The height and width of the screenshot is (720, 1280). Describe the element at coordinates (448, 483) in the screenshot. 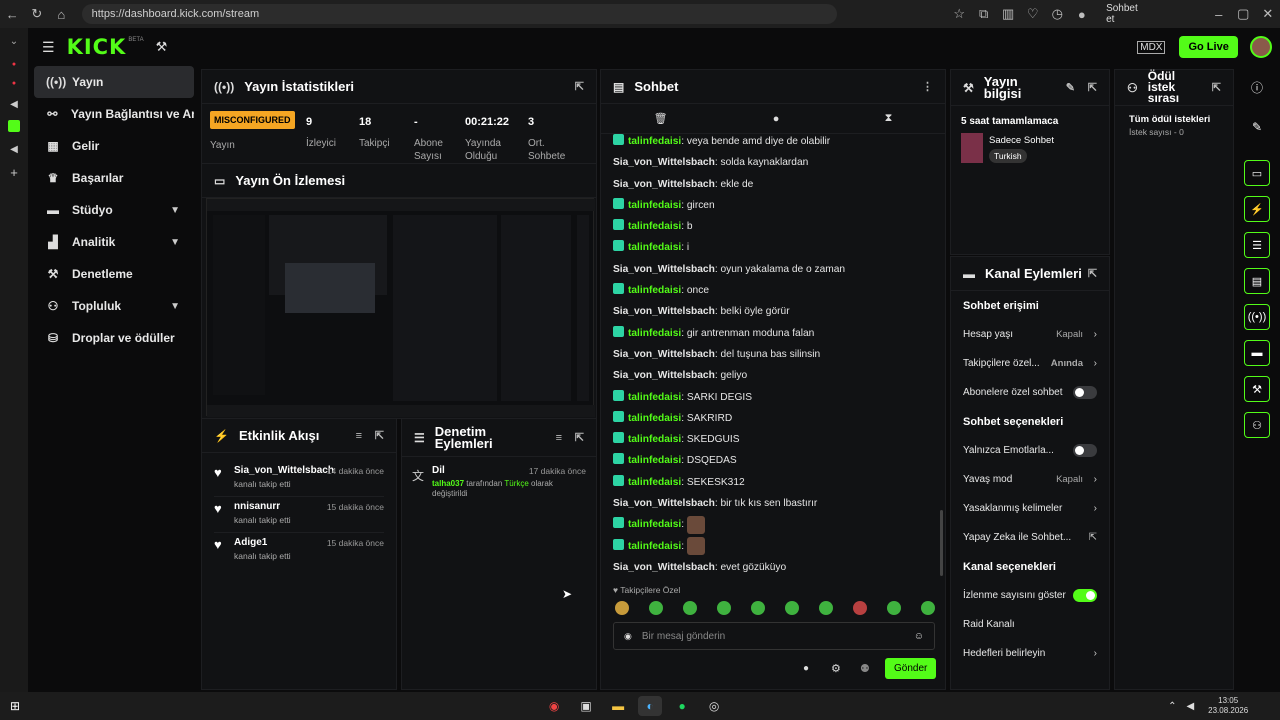

I see `moderation-user: talha037` at that location.